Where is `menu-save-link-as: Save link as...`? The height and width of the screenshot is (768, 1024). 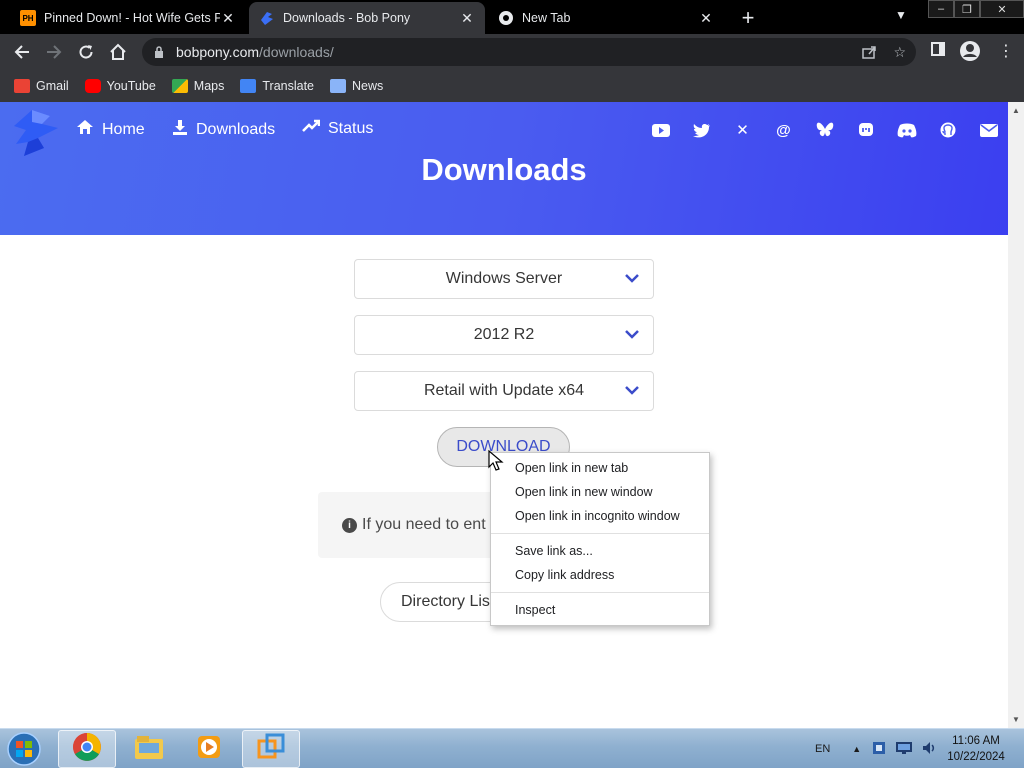
menu-save-link-as: Save link as... is located at coordinates (600, 551).